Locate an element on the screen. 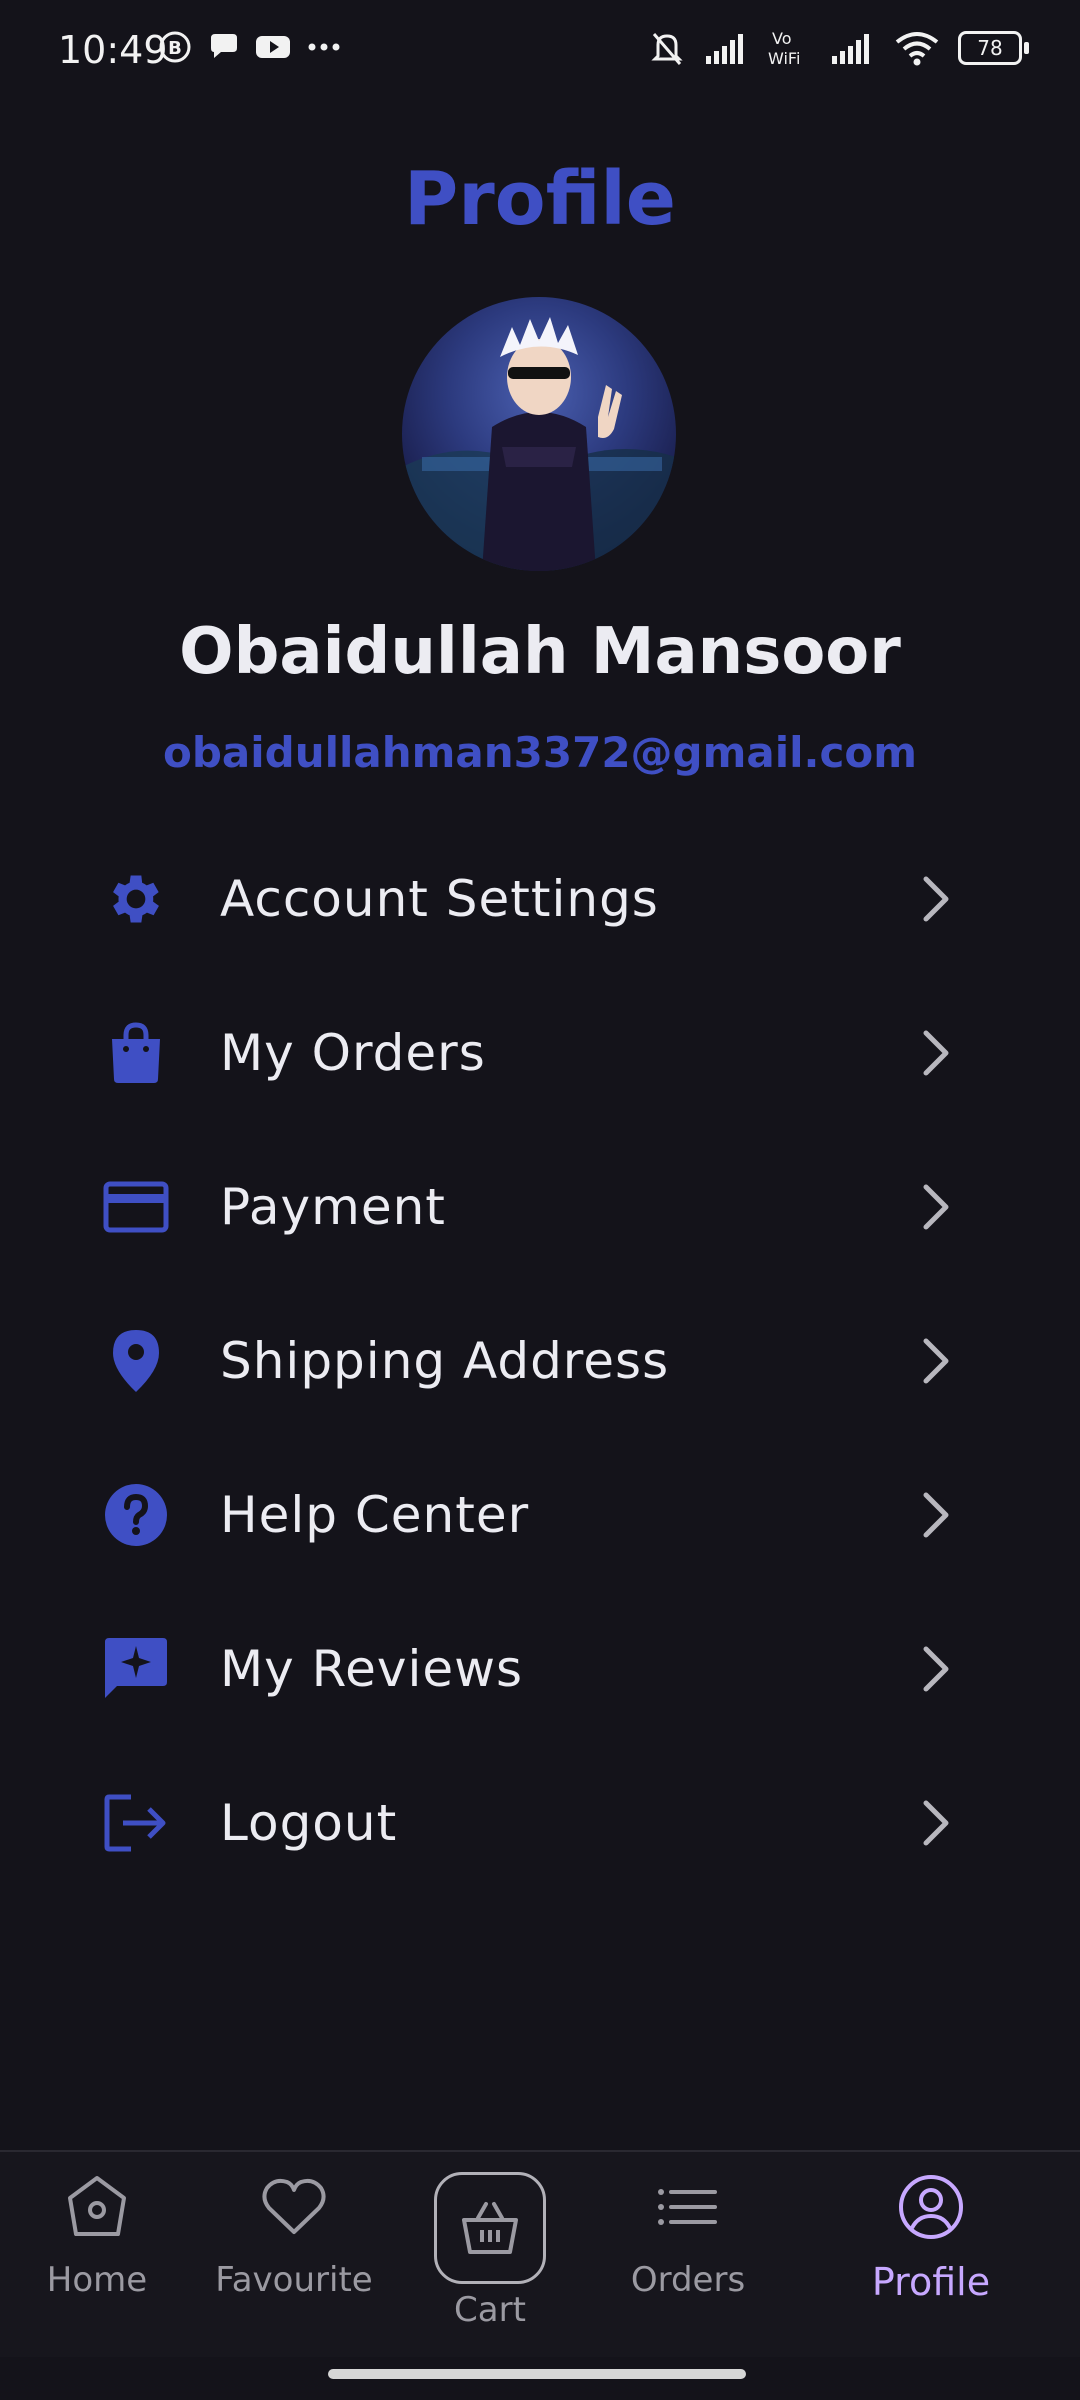  nav-cart: Cart is located at coordinates (490, 2251).